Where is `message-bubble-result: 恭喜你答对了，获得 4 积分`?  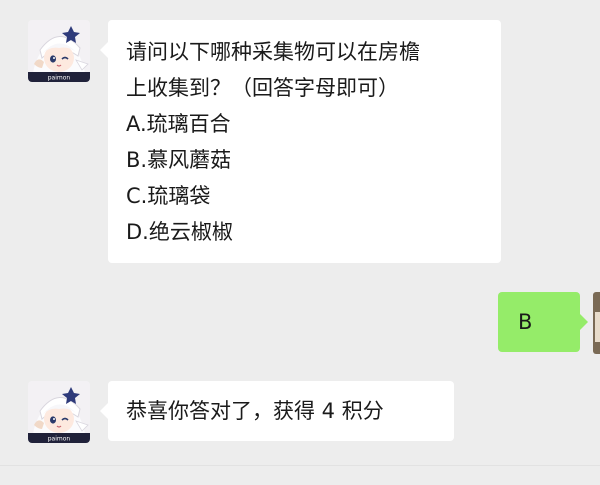 message-bubble-result: 恭喜你答对了，获得 4 积分 is located at coordinates (277, 411).